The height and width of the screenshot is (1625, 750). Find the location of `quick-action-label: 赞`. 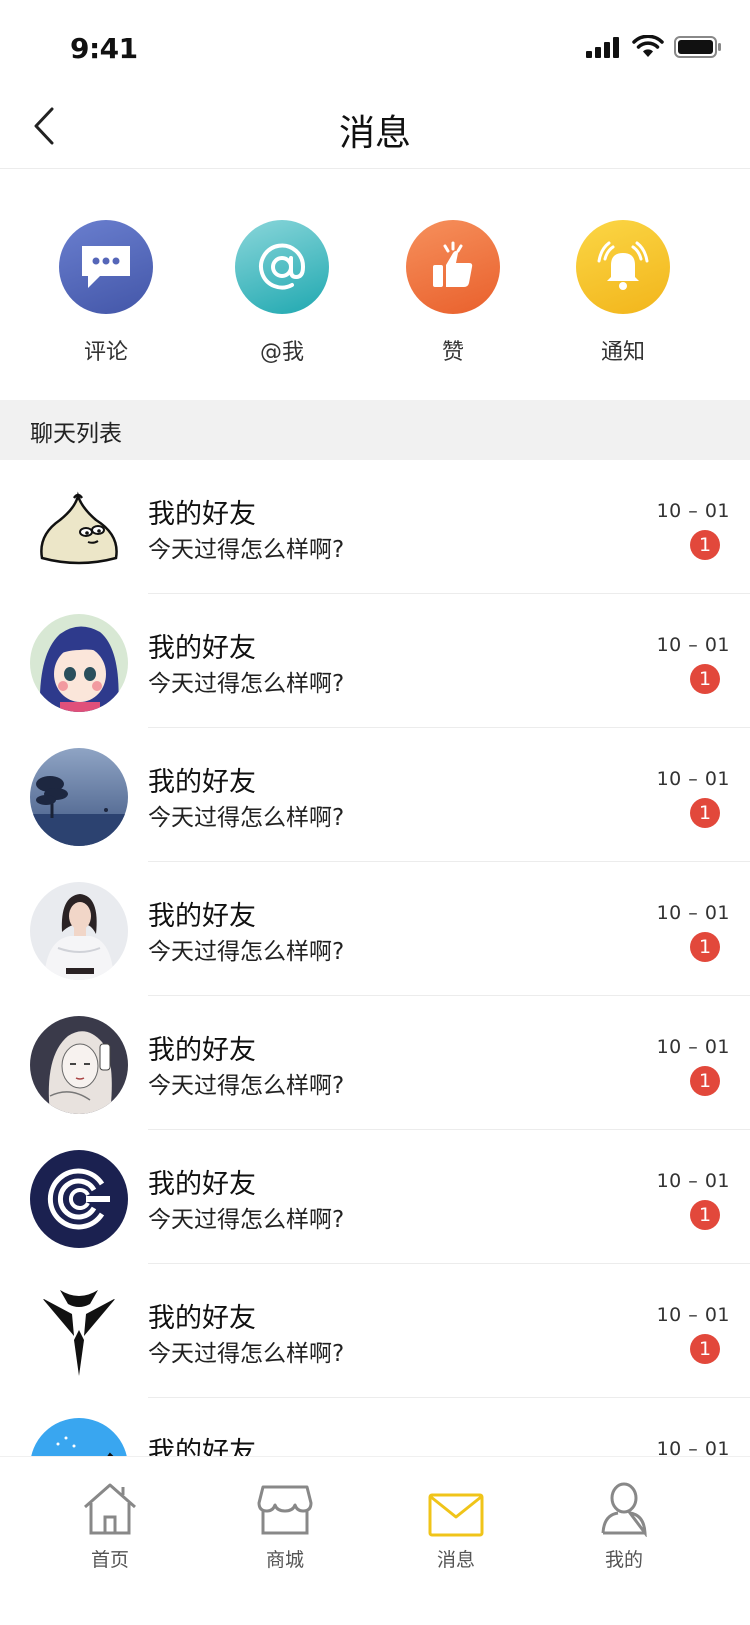

quick-action-label: 赞 is located at coordinates (452, 352).